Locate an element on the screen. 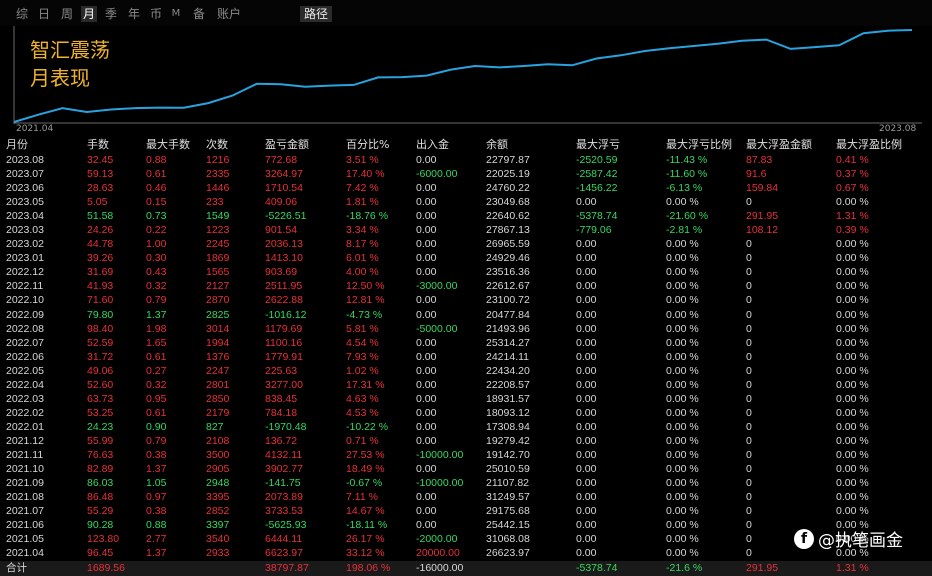 The width and height of the screenshot is (932, 576). table-cell: 0.88 is located at coordinates (156, 525).